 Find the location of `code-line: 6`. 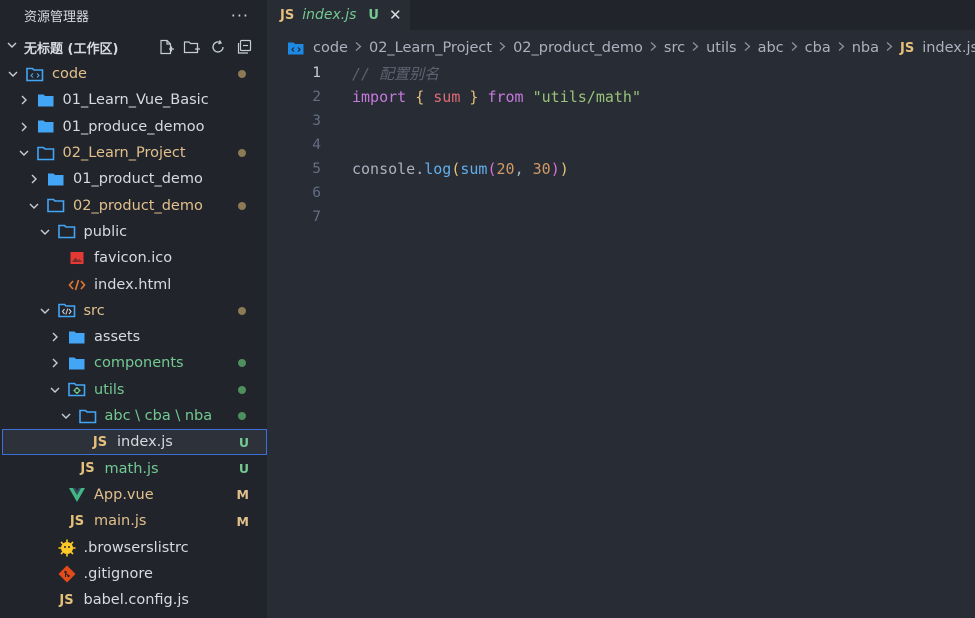

code-line: 6 is located at coordinates (621, 193).